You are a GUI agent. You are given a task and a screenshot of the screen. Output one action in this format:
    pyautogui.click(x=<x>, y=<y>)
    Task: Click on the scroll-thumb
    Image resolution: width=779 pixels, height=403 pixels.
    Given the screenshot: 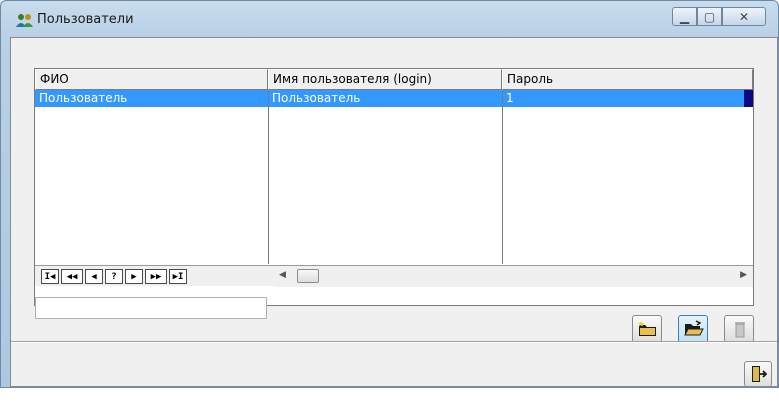 What is the action you would take?
    pyautogui.click(x=308, y=276)
    